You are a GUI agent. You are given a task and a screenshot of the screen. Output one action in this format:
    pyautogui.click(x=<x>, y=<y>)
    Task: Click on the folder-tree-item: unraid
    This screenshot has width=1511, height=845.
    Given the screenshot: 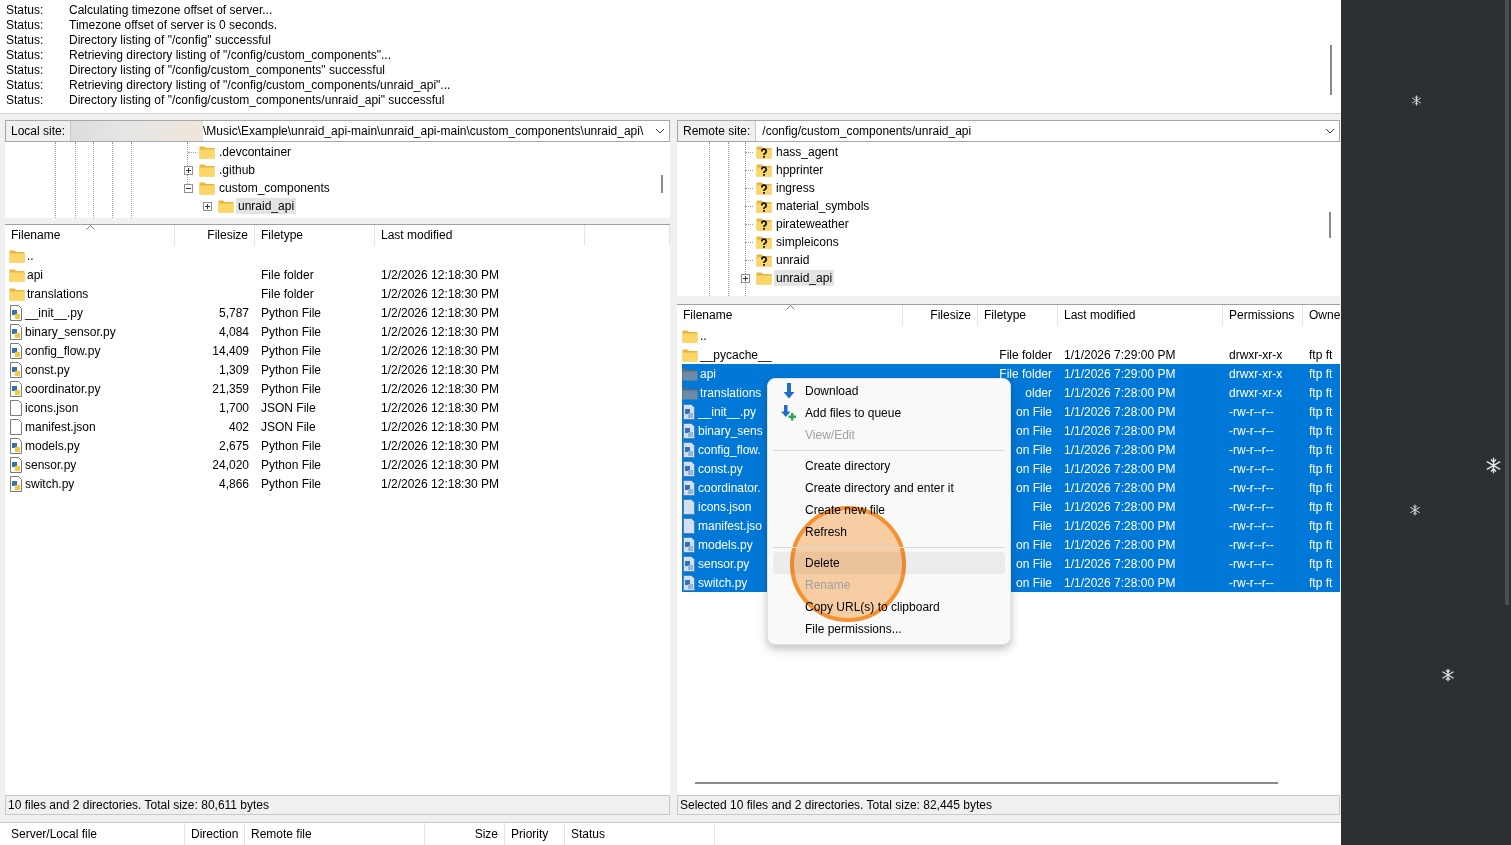 What is the action you would take?
    pyautogui.click(x=793, y=260)
    